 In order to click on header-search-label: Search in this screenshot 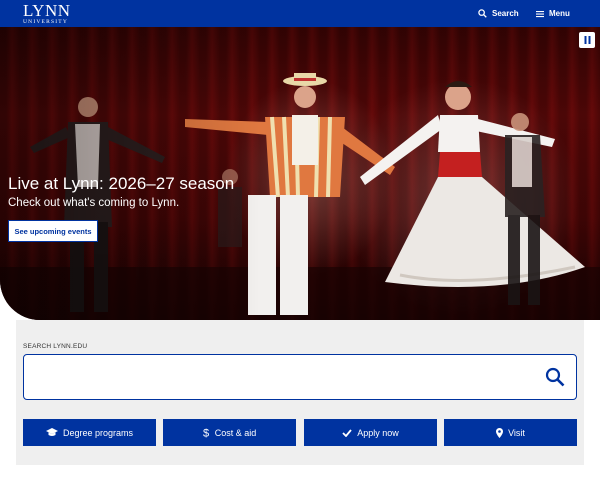, I will do `click(505, 13)`.